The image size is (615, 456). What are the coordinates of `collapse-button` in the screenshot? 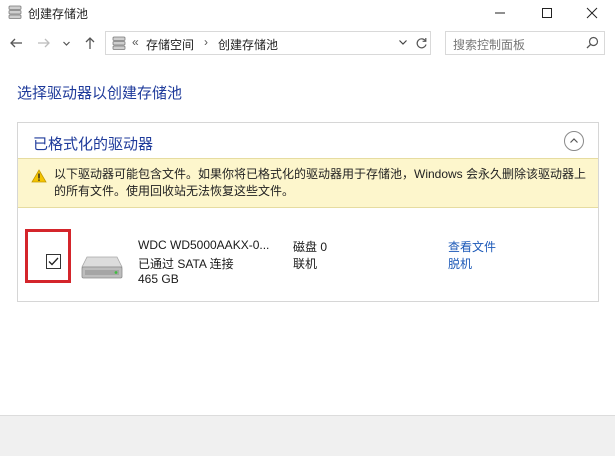 It's located at (574, 141).